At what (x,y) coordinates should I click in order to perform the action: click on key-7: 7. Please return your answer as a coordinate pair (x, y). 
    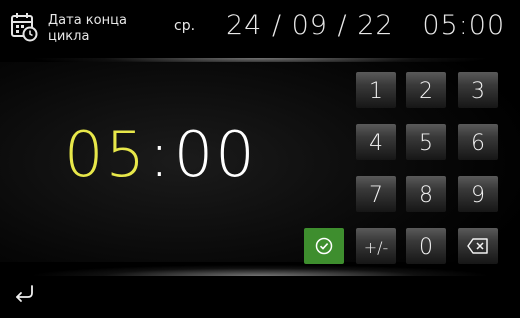
    Looking at the image, I should click on (376, 194).